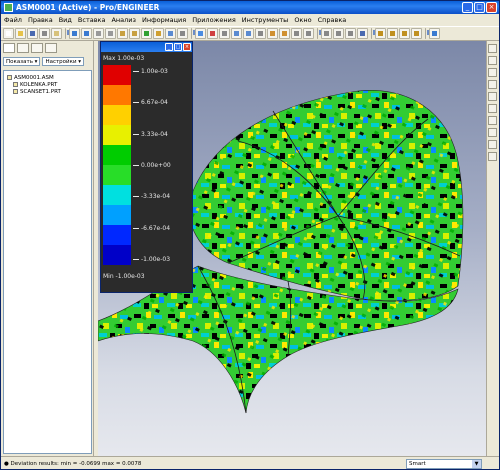  I want to click on help-icon, so click(434, 33).